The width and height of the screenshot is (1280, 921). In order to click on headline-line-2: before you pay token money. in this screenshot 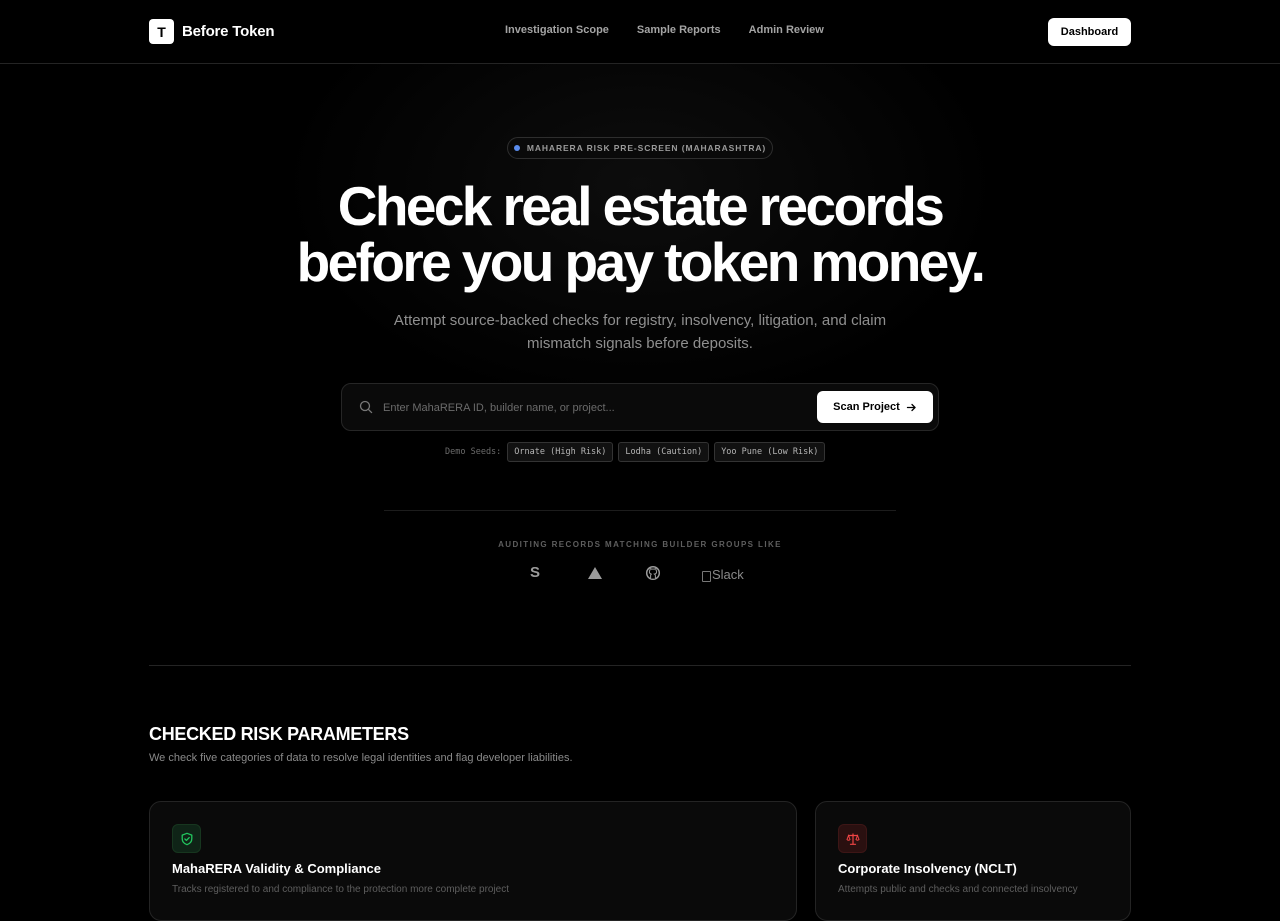, I will do `click(641, 262)`.